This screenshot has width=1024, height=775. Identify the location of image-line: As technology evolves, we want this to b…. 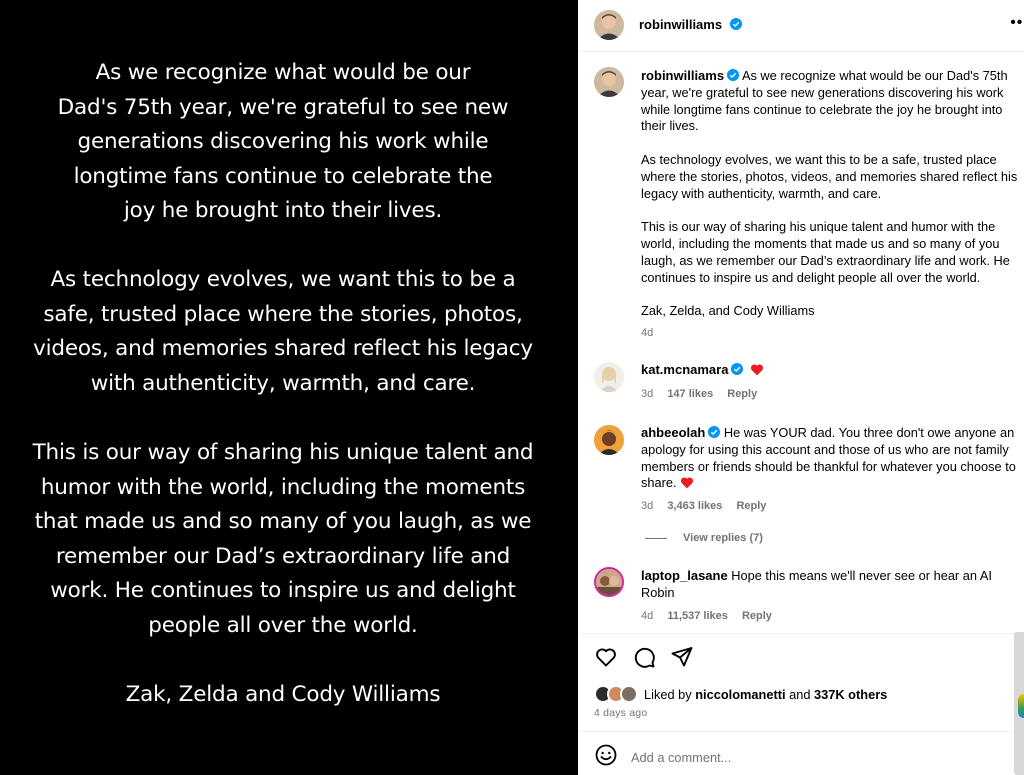
(283, 279).